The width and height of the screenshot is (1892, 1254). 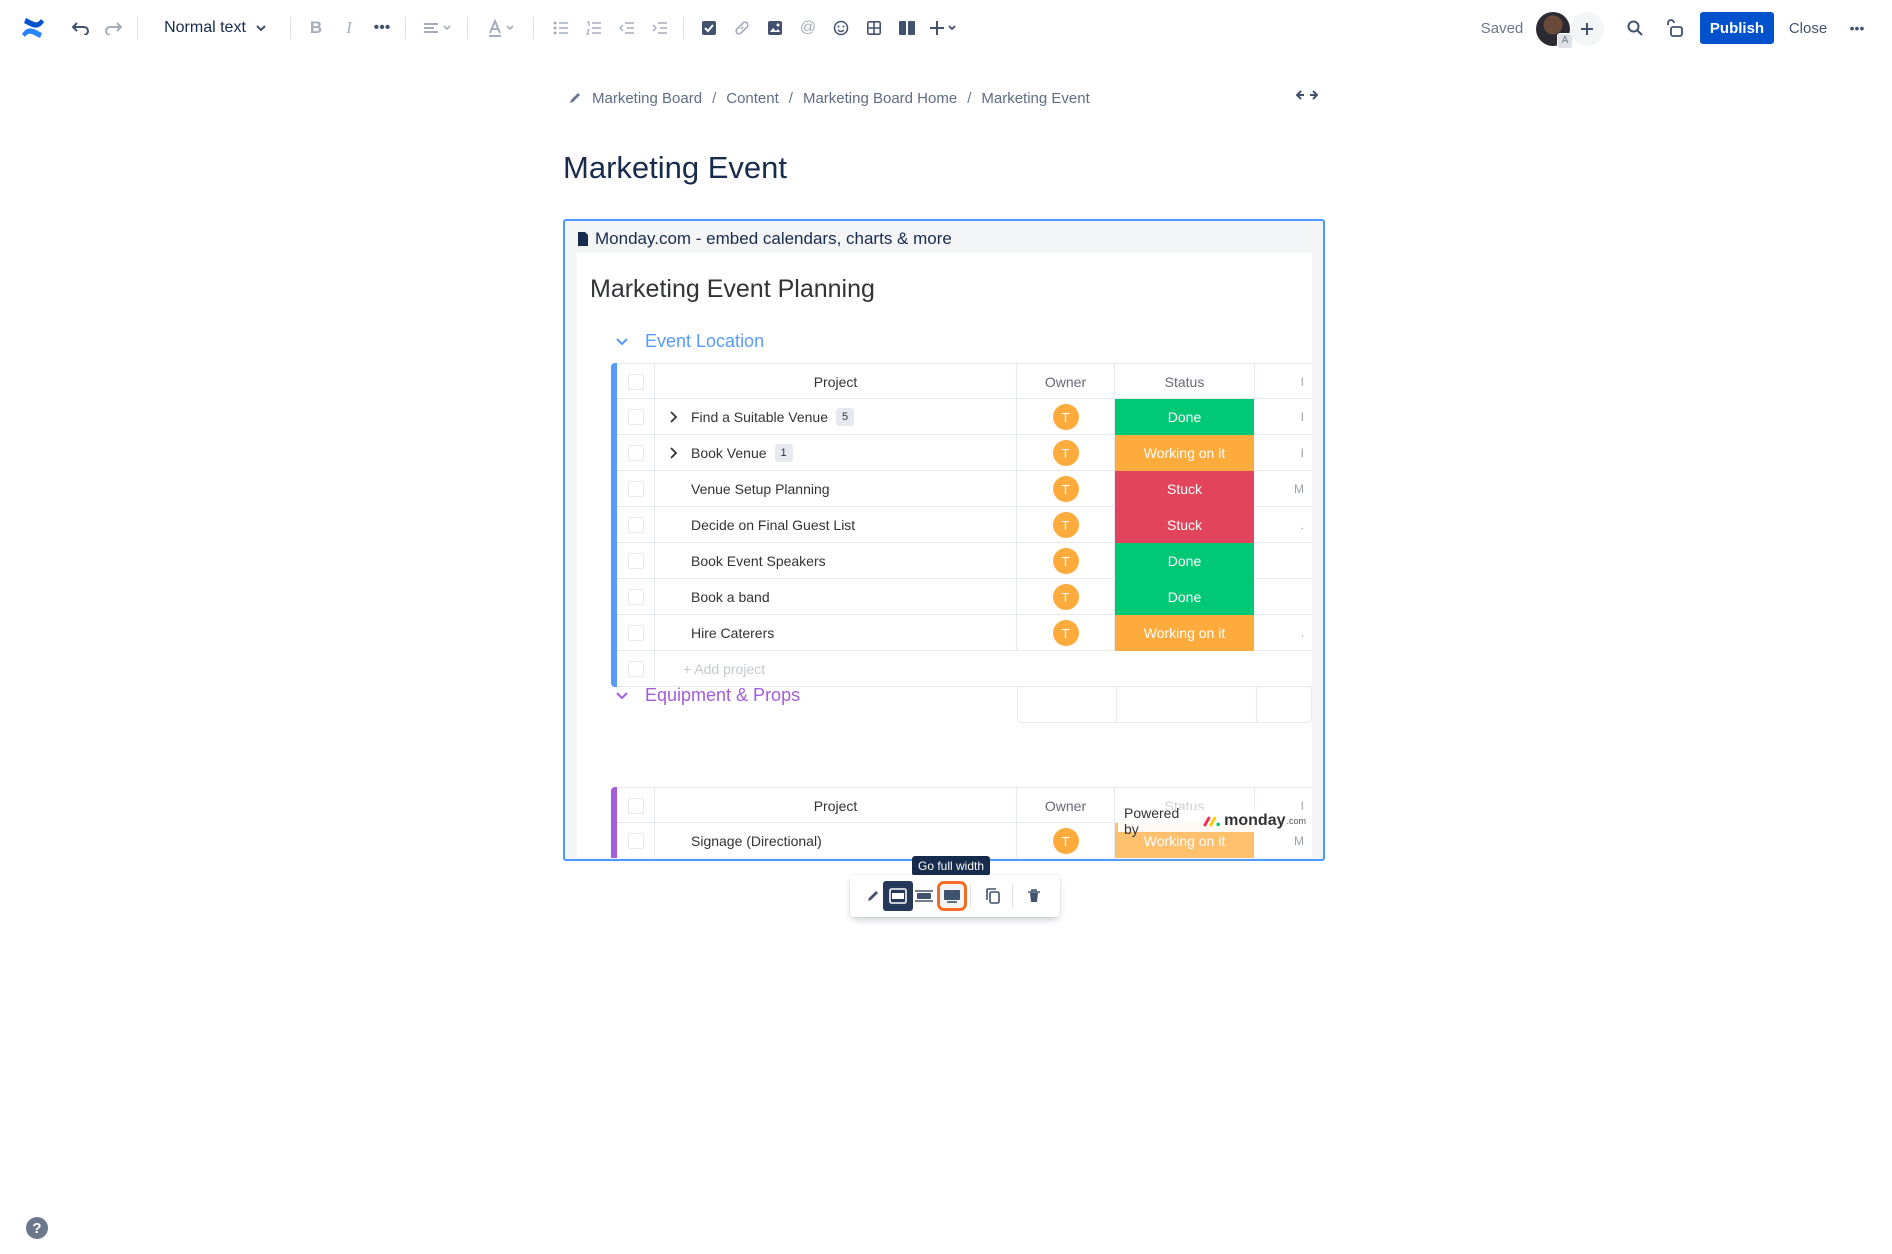 I want to click on invite-collaborator-button, so click(x=1587, y=29).